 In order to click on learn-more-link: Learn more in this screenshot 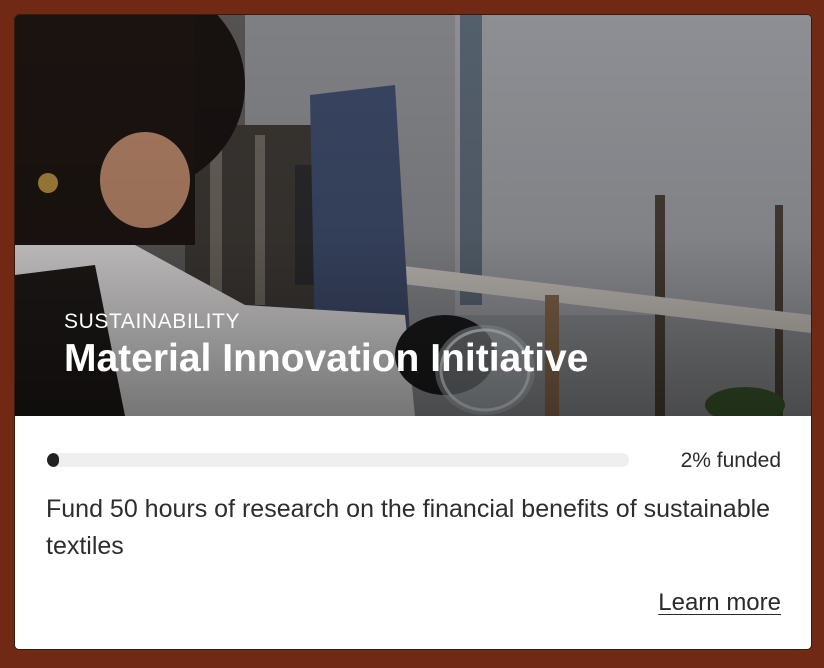, I will do `click(719, 603)`.